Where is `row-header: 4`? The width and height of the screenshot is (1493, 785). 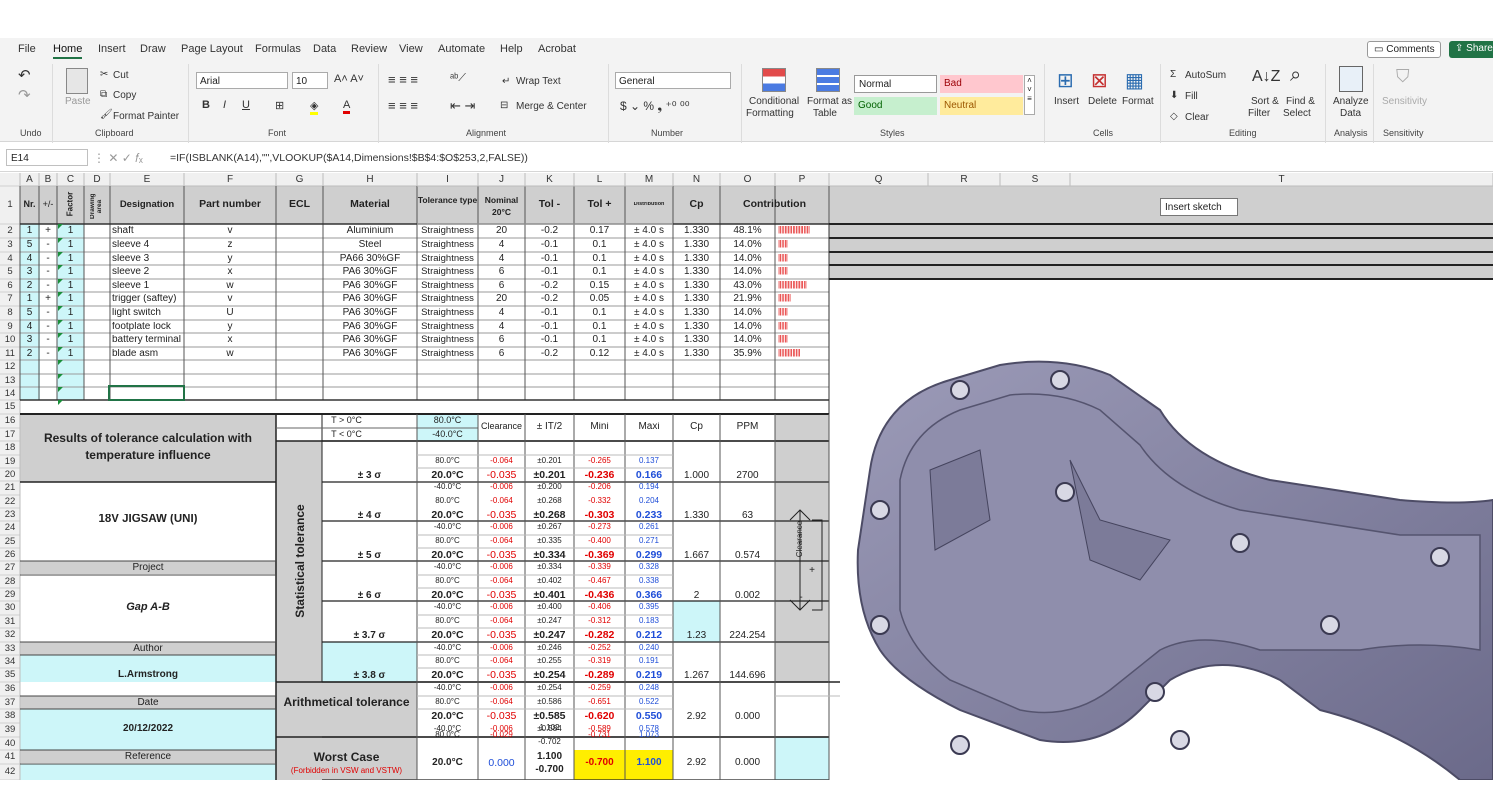 row-header: 4 is located at coordinates (10, 259).